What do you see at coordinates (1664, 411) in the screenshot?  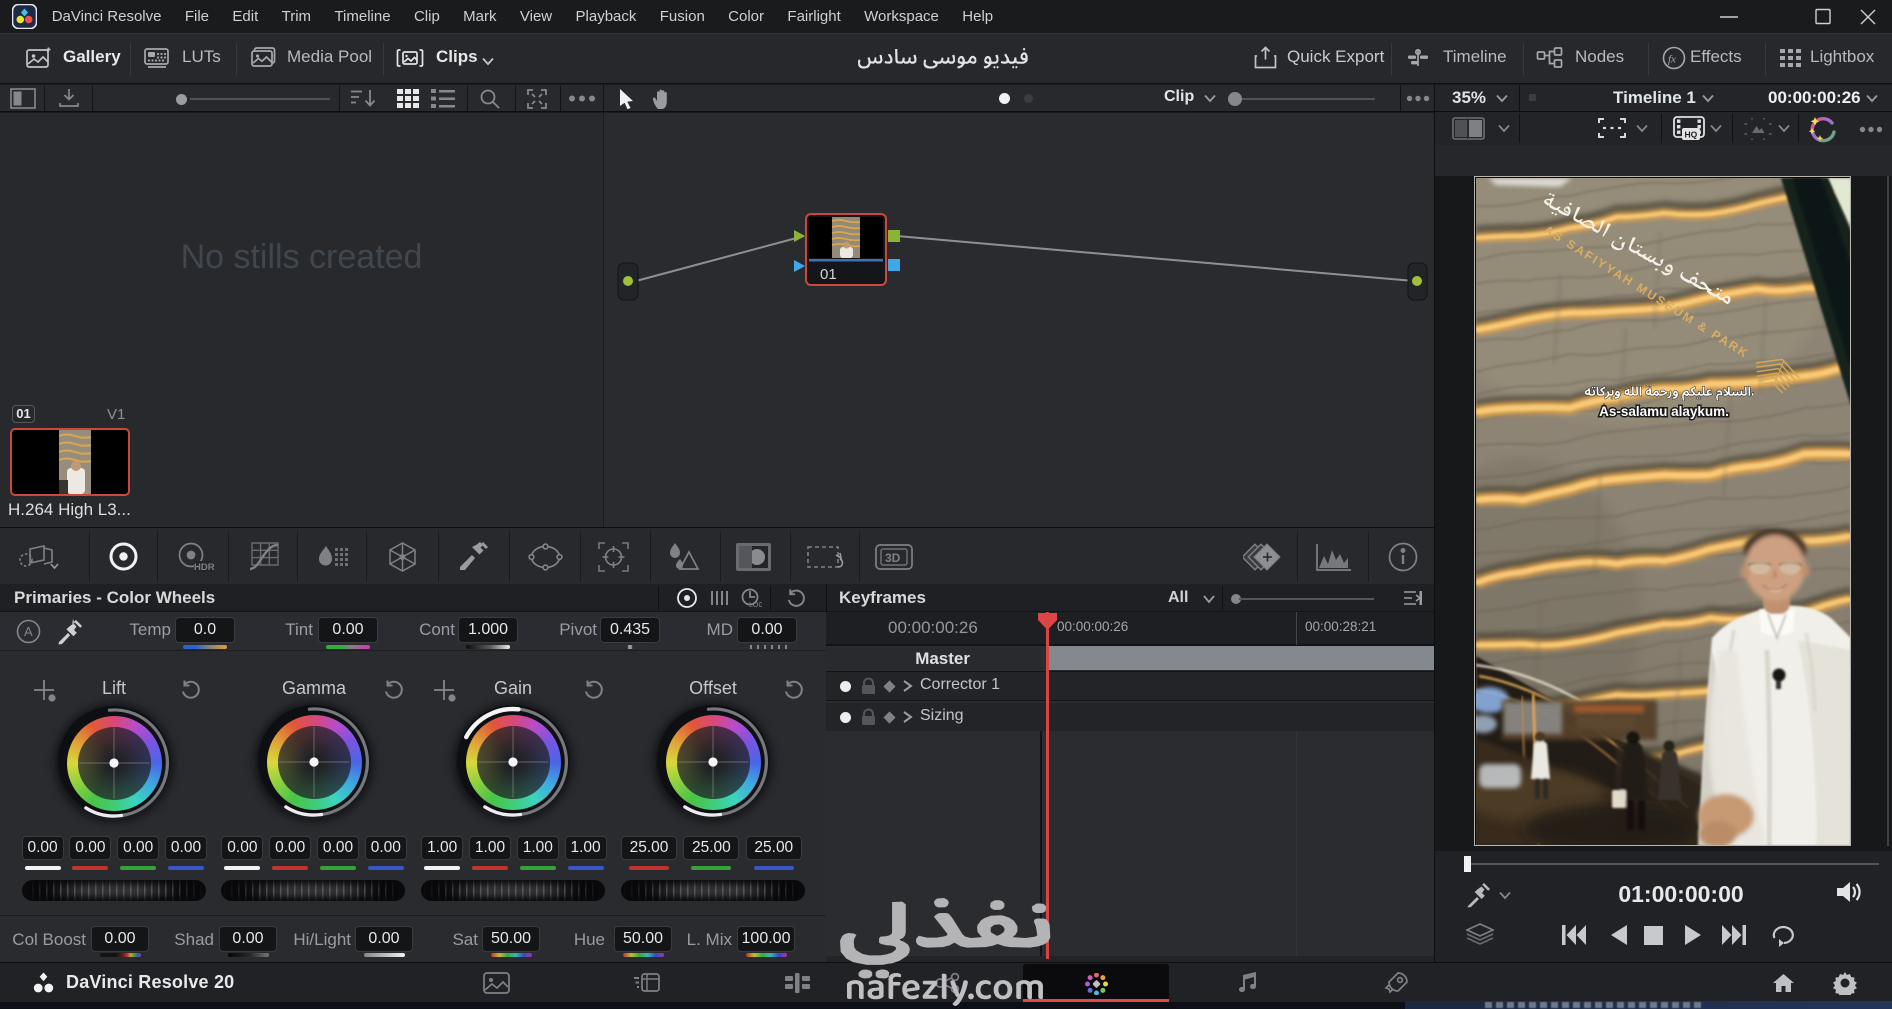 I see `svg-text: As-salamu alaykum.` at bounding box center [1664, 411].